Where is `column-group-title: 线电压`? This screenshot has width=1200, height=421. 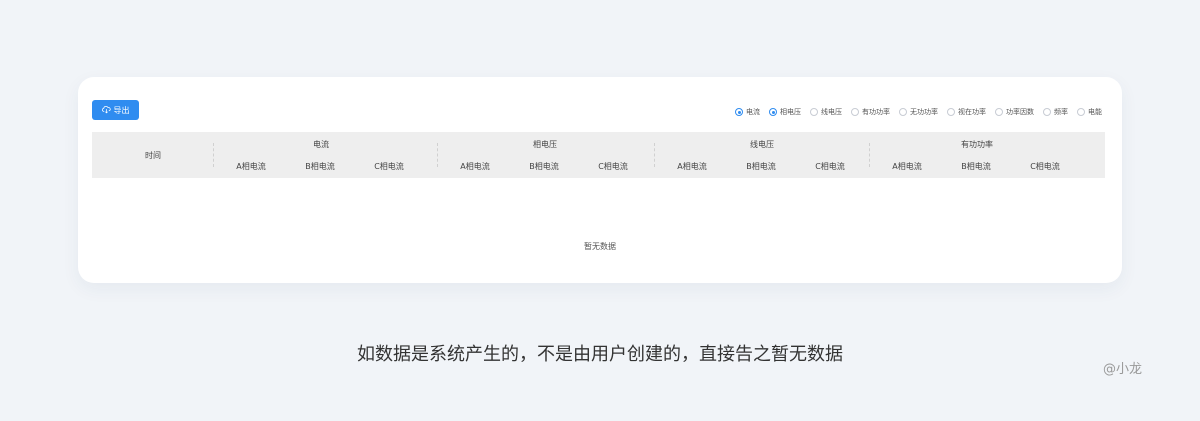 column-group-title: 线电压 is located at coordinates (762, 144).